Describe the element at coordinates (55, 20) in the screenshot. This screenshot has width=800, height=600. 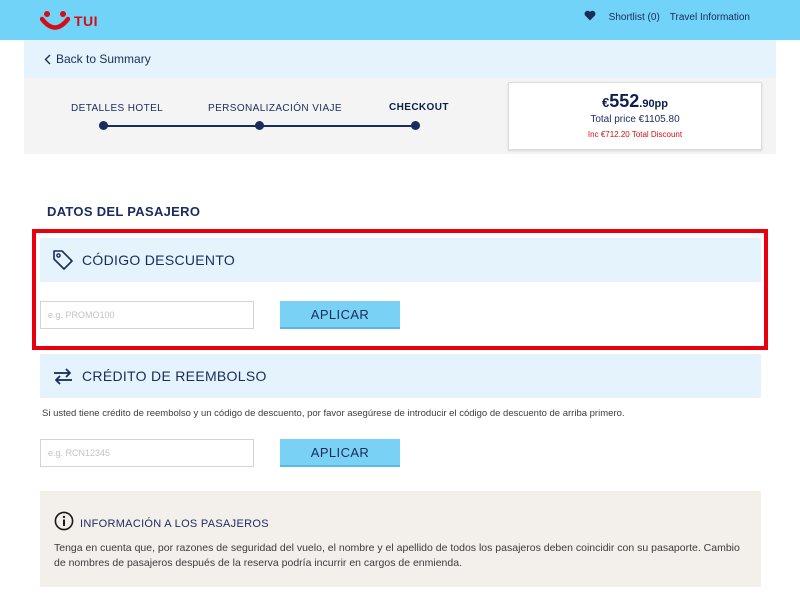
I see `tui-smile-logo-icon` at that location.